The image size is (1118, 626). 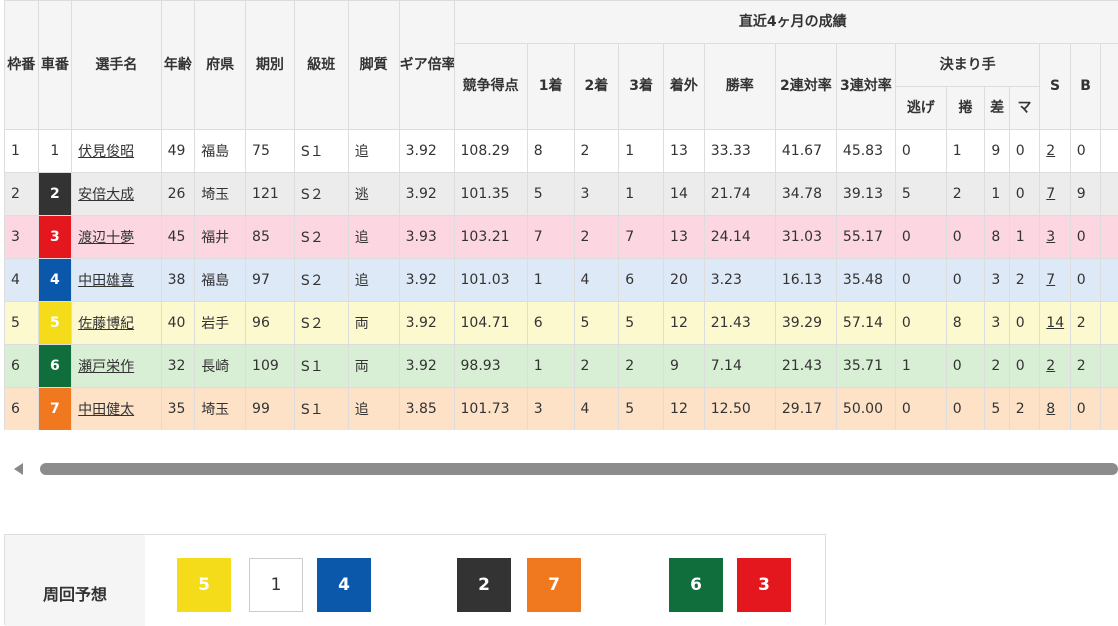 What do you see at coordinates (55, 65) in the screenshot?
I see `header-car: 車番` at bounding box center [55, 65].